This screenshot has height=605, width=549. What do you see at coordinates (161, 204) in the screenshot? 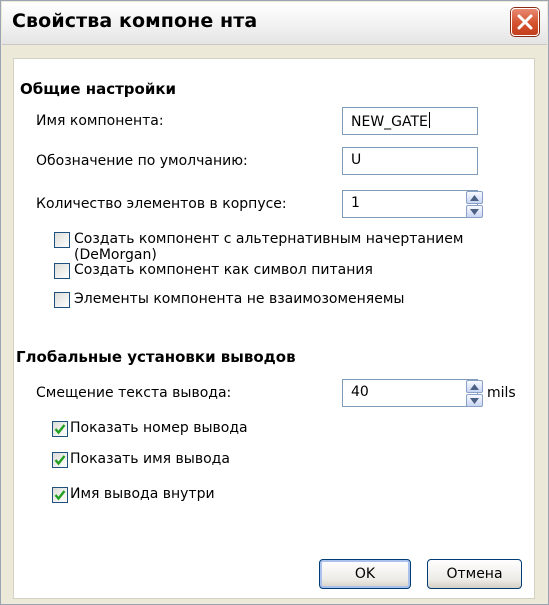
I see `elements-count-label: Количество элементов в корпусе:` at bounding box center [161, 204].